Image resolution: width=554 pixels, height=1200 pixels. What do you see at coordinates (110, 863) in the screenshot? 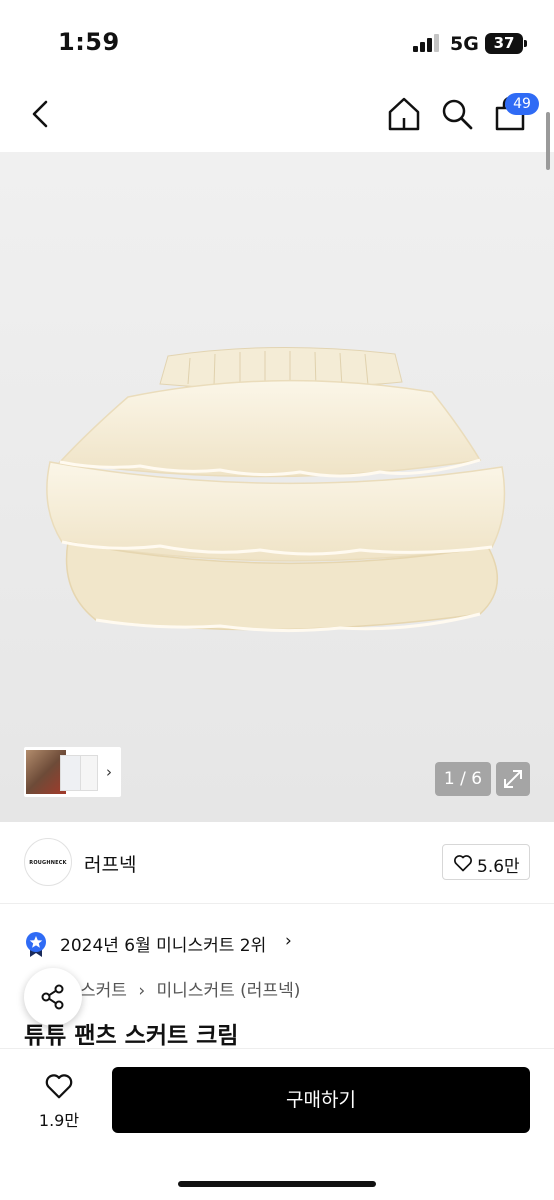
I see `brand-name: 러프넥` at bounding box center [110, 863].